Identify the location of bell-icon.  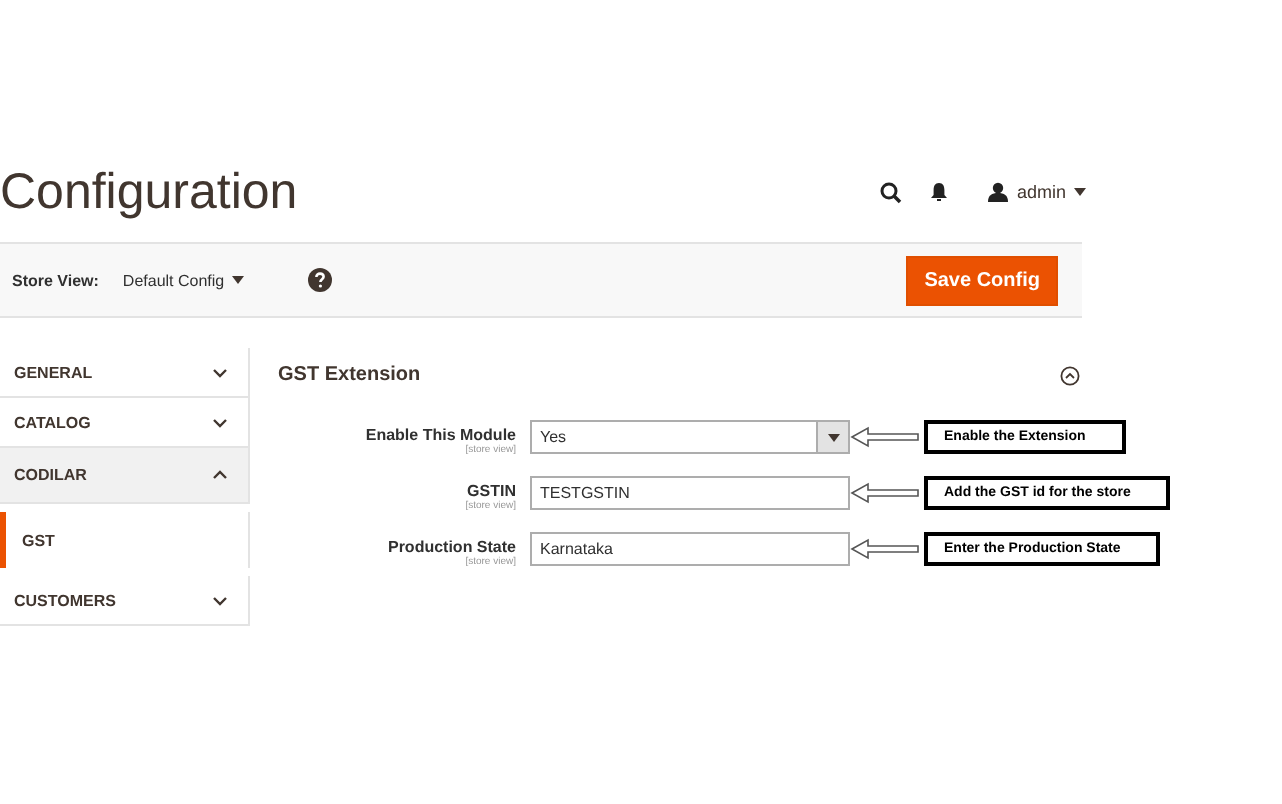
(939, 192).